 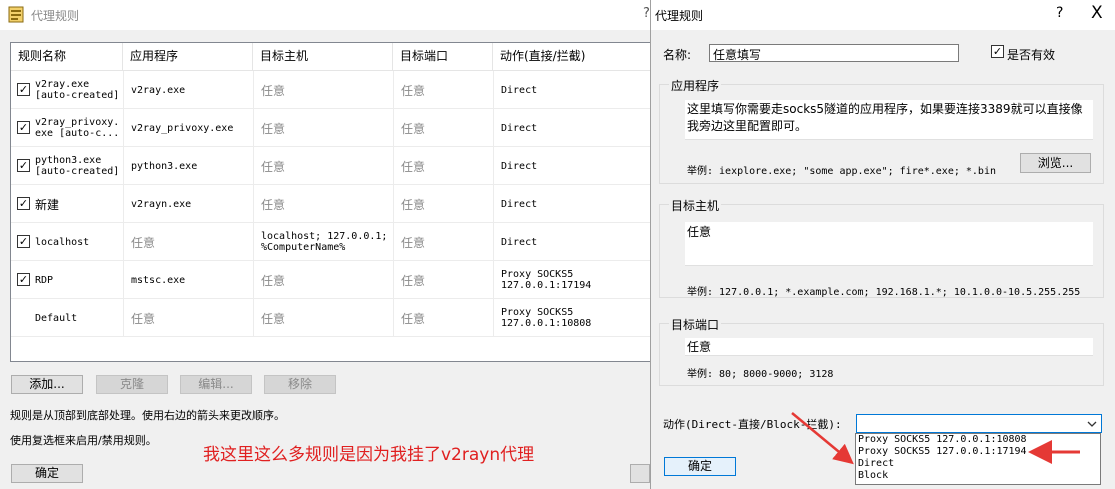 What do you see at coordinates (935, 438) in the screenshot?
I see `annotation-arrows` at bounding box center [935, 438].